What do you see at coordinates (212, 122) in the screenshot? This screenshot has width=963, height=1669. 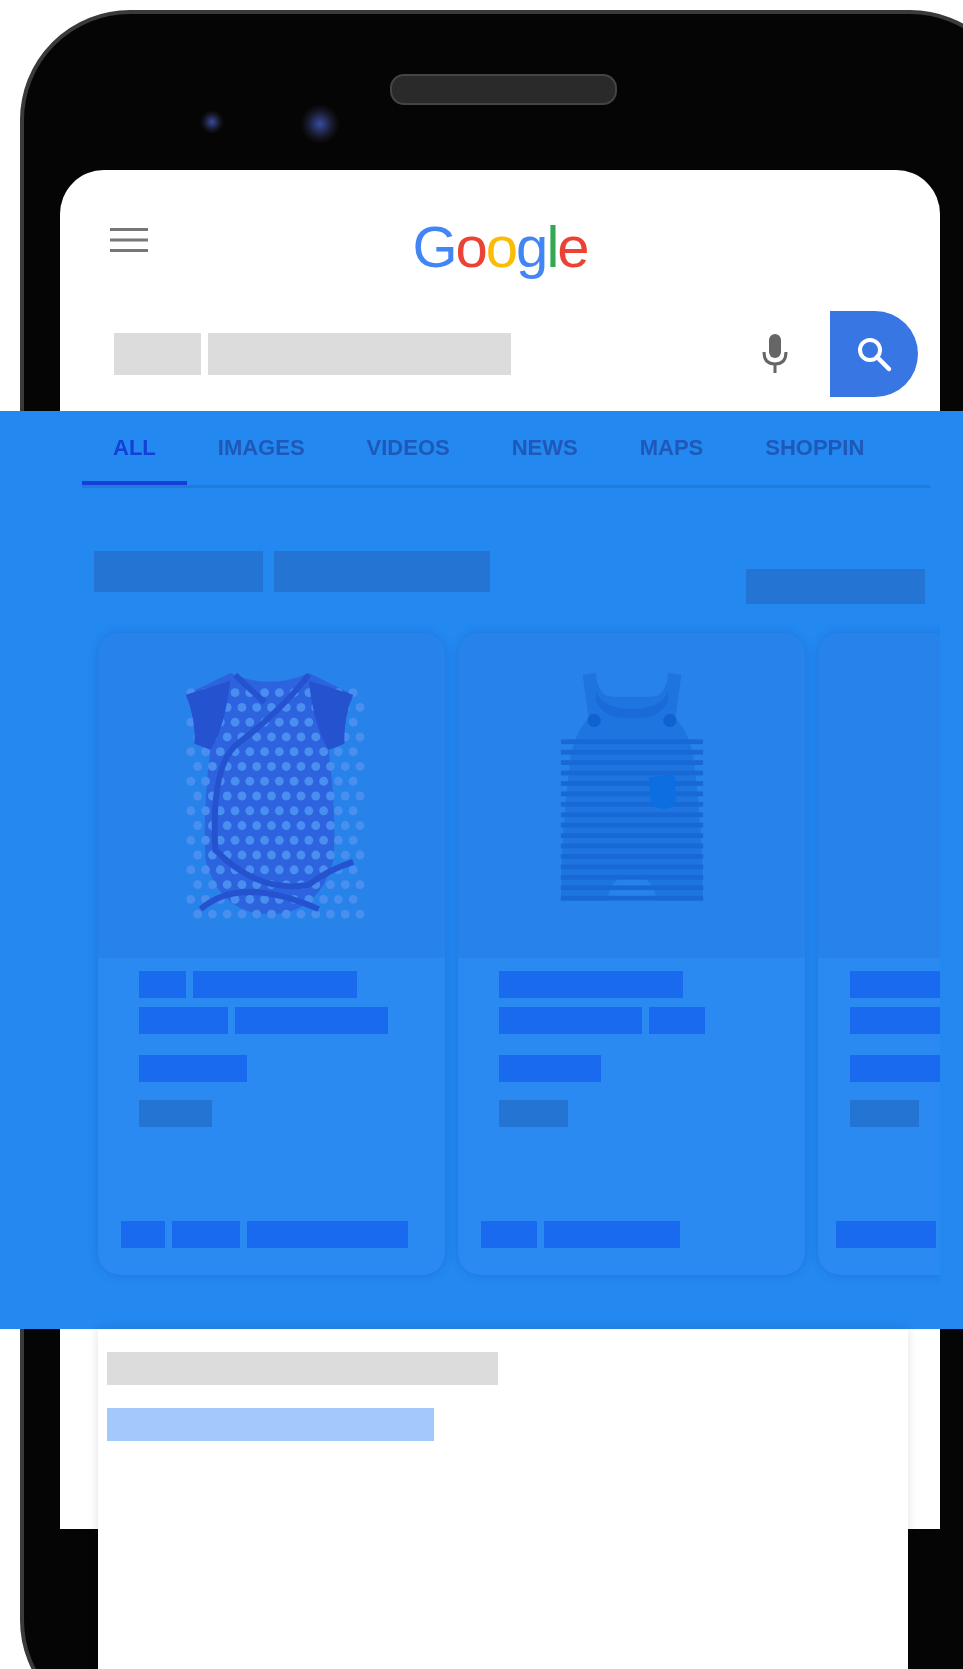 I see `sensor-icon` at bounding box center [212, 122].